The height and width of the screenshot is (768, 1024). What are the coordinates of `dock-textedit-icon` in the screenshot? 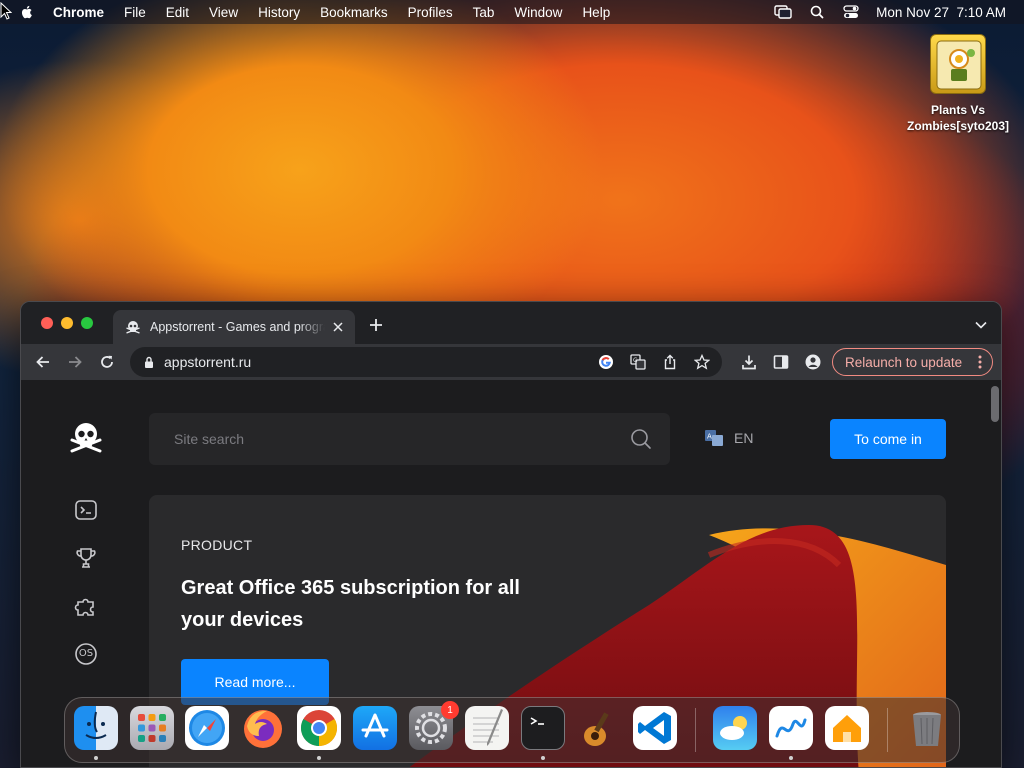 It's located at (487, 728).